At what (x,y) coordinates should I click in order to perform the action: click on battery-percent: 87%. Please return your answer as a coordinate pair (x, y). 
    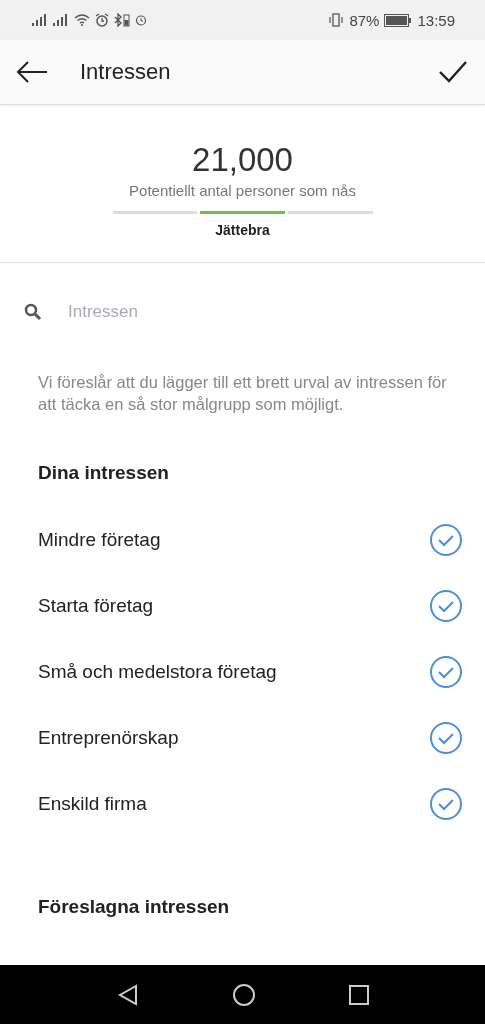
    Looking at the image, I should click on (364, 20).